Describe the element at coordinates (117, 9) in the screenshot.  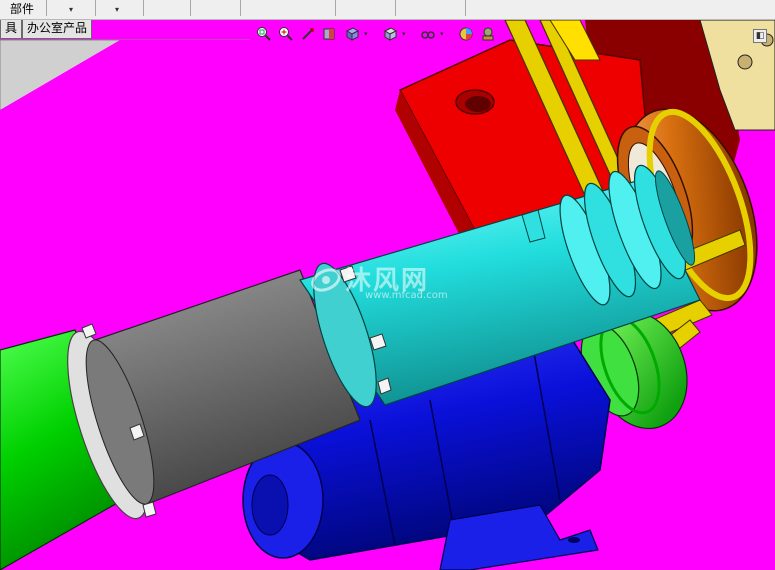
I see `toolbar-dropdown-2: ▾` at that location.